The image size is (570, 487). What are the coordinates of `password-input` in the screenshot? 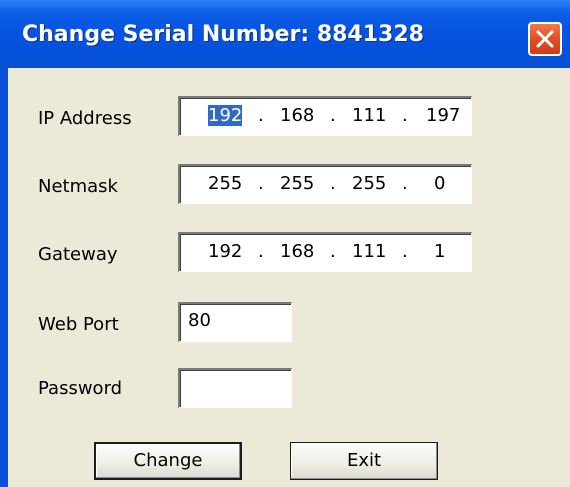 It's located at (235, 388).